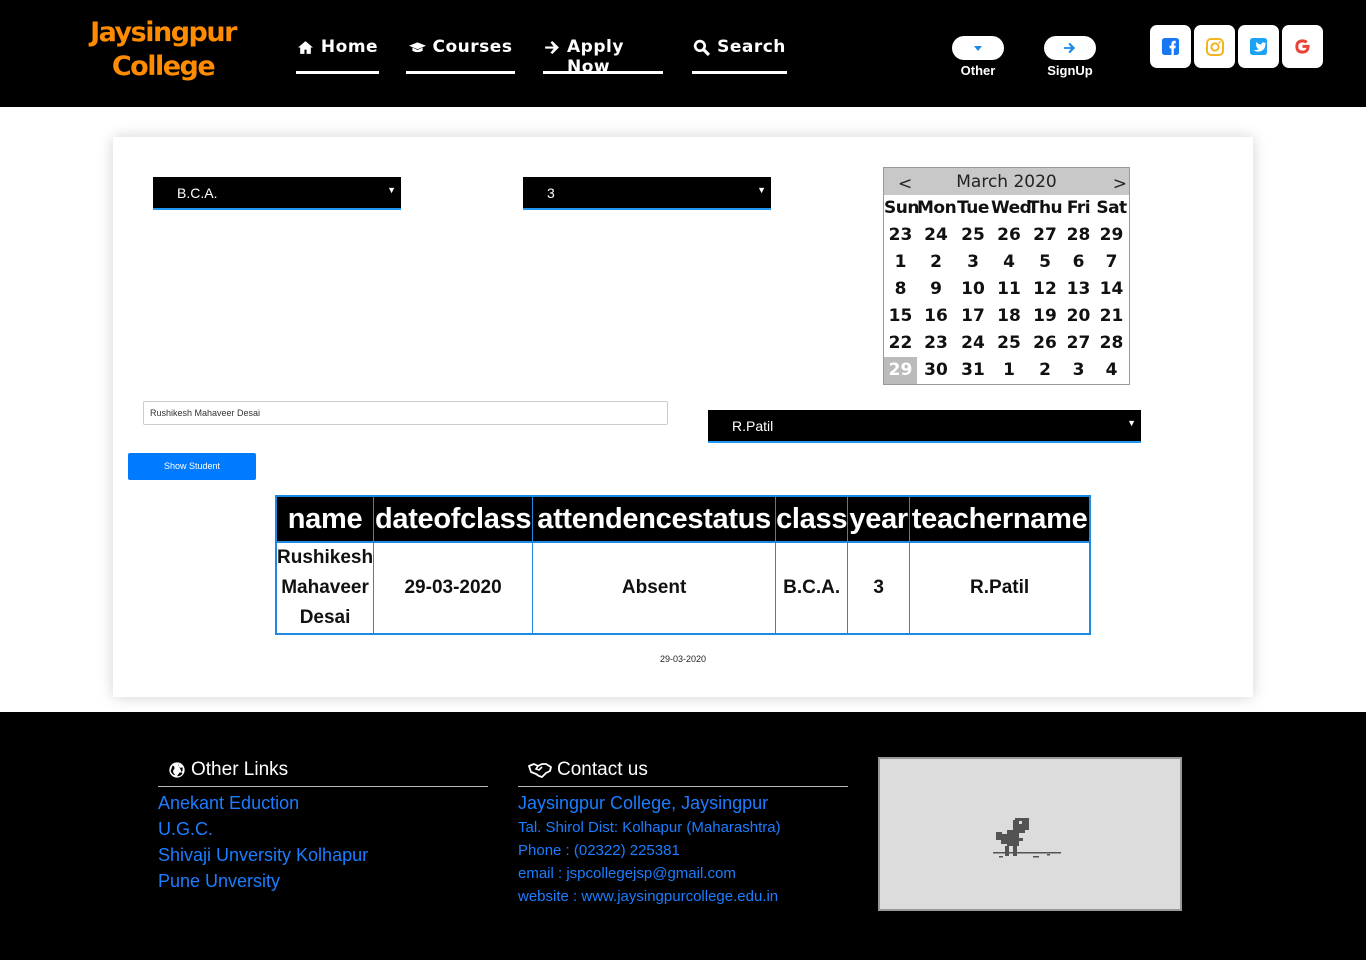  I want to click on facebook-icon, so click(1170, 46).